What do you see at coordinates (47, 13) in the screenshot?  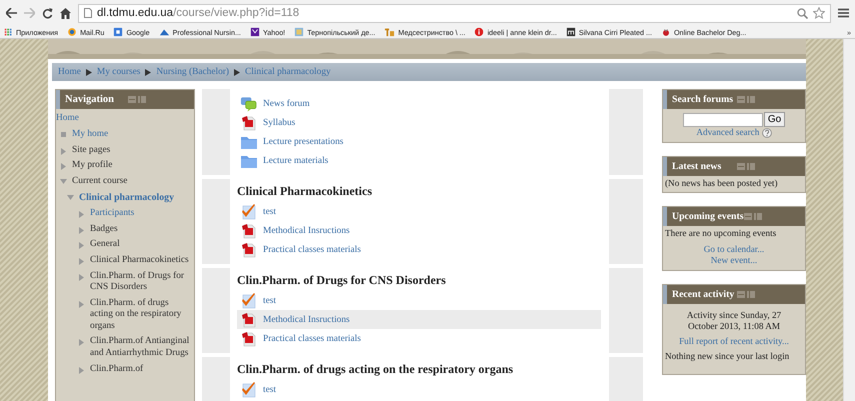 I see `reload-icon` at bounding box center [47, 13].